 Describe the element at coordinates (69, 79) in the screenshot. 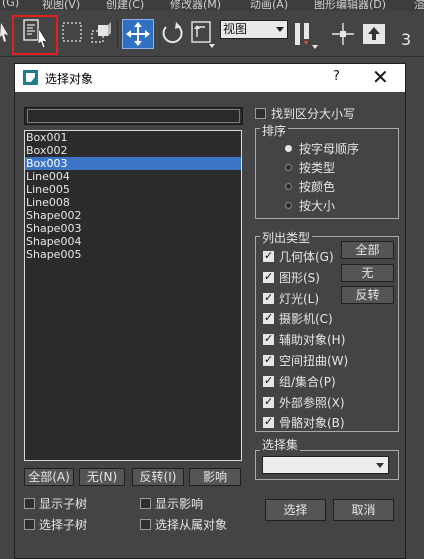

I see `dialog-title: 选择对象` at that location.